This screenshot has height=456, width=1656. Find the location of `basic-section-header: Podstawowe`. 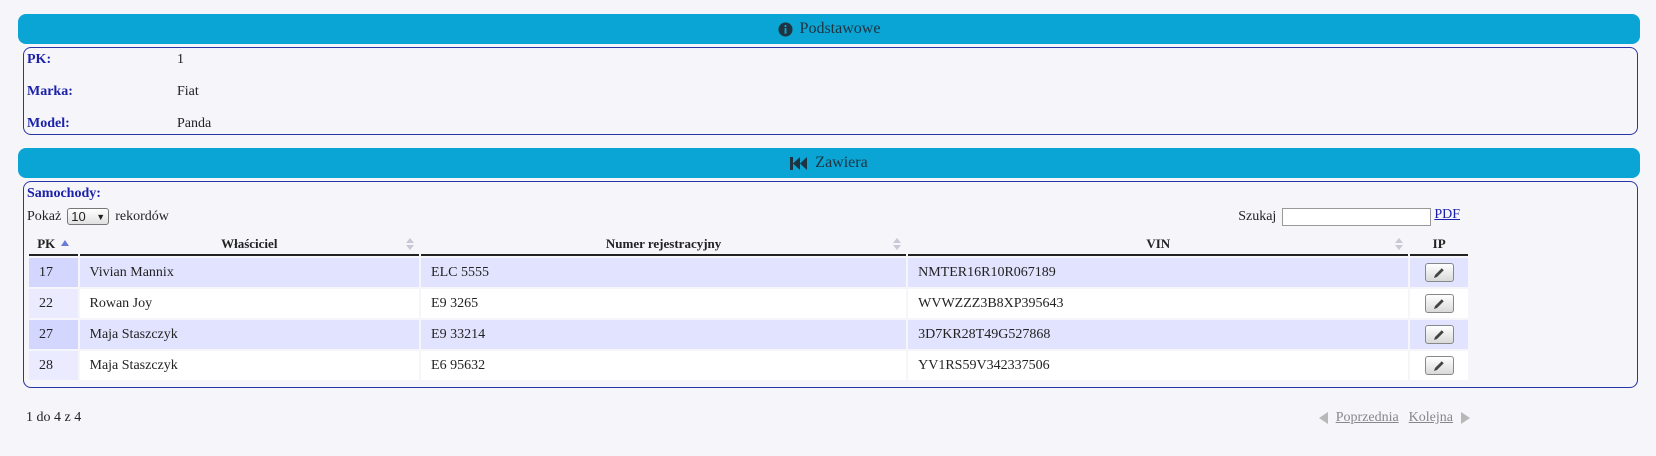

basic-section-header: Podstawowe is located at coordinates (829, 29).